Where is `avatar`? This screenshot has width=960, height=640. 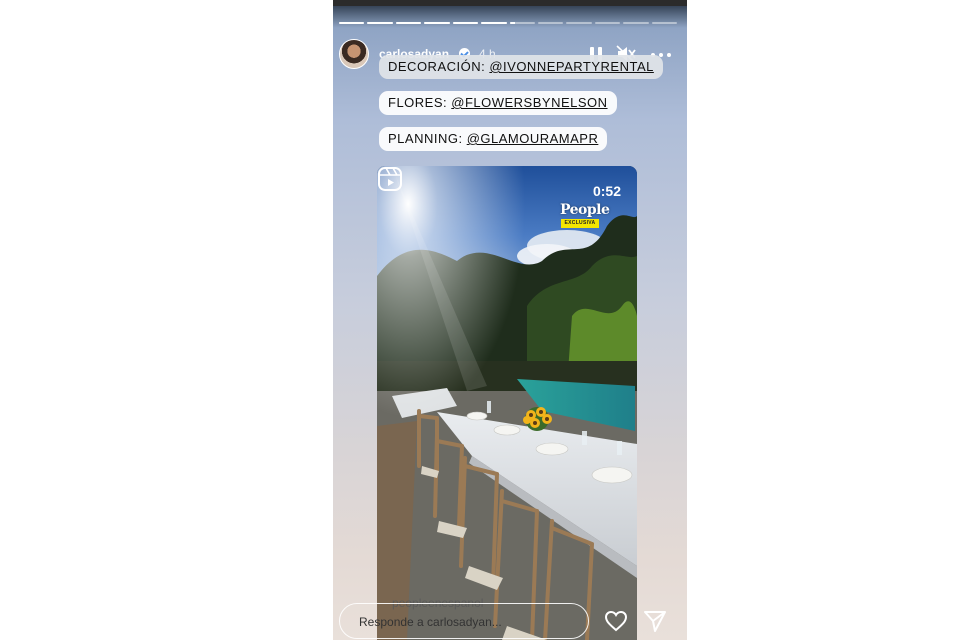
avatar is located at coordinates (354, 54).